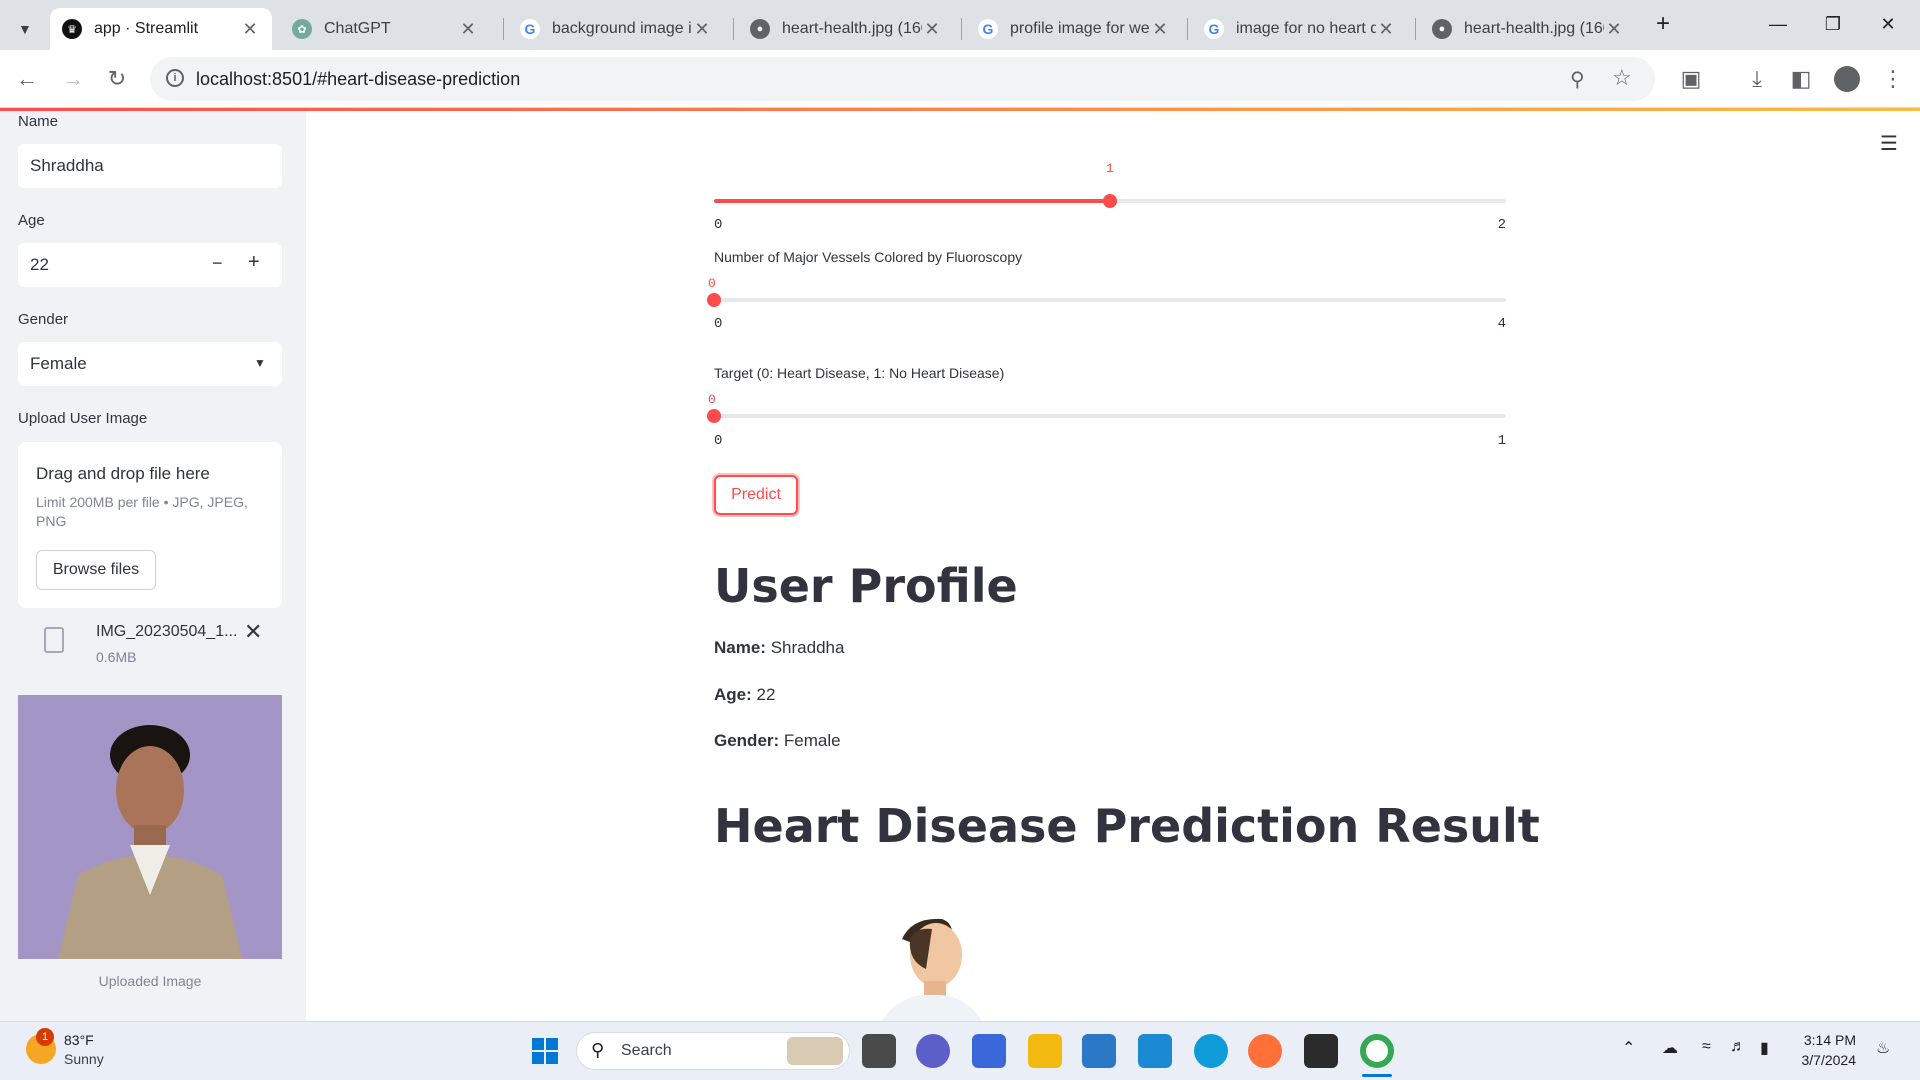  Describe the element at coordinates (31, 220) in the screenshot. I see `age-label: Age` at that location.